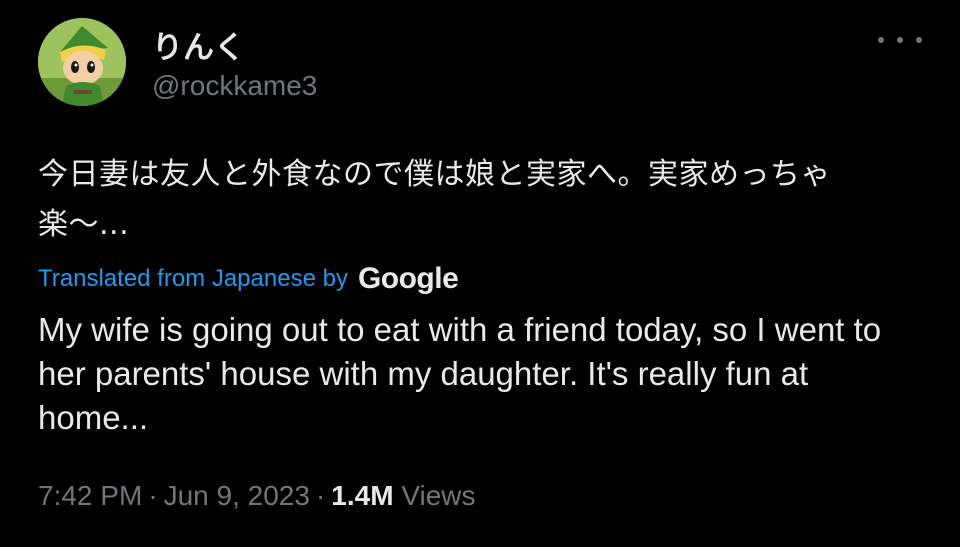 The width and height of the screenshot is (960, 547). I want to click on tweet-meta: 7:42 PM · Jun 9, 2023 · 1.4M Views, so click(257, 496).